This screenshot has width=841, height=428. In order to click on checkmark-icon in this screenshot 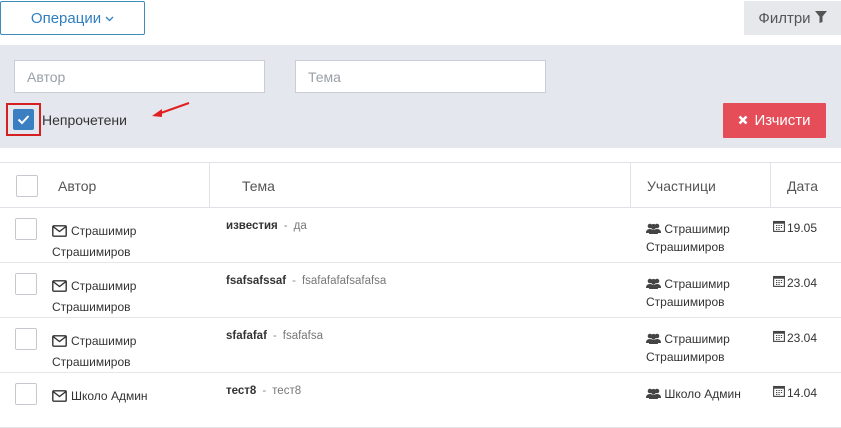, I will do `click(23, 120)`.